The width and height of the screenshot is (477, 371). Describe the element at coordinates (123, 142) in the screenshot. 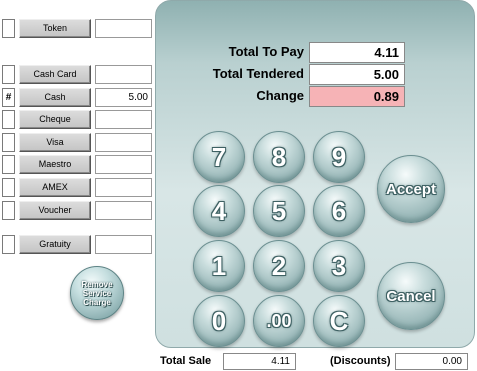

I see `visa-amount-field` at that location.